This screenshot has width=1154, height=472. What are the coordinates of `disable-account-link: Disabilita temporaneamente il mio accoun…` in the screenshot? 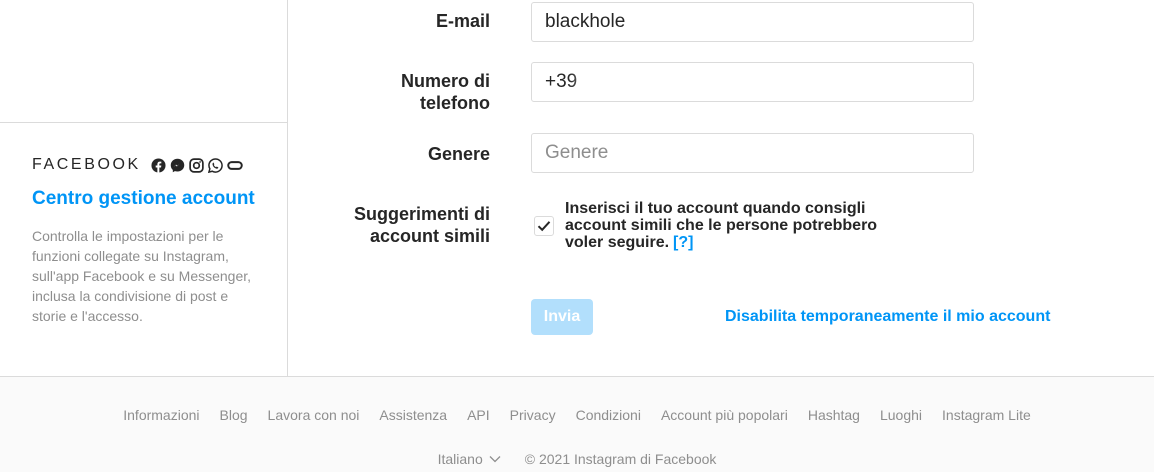 It's located at (887, 317).